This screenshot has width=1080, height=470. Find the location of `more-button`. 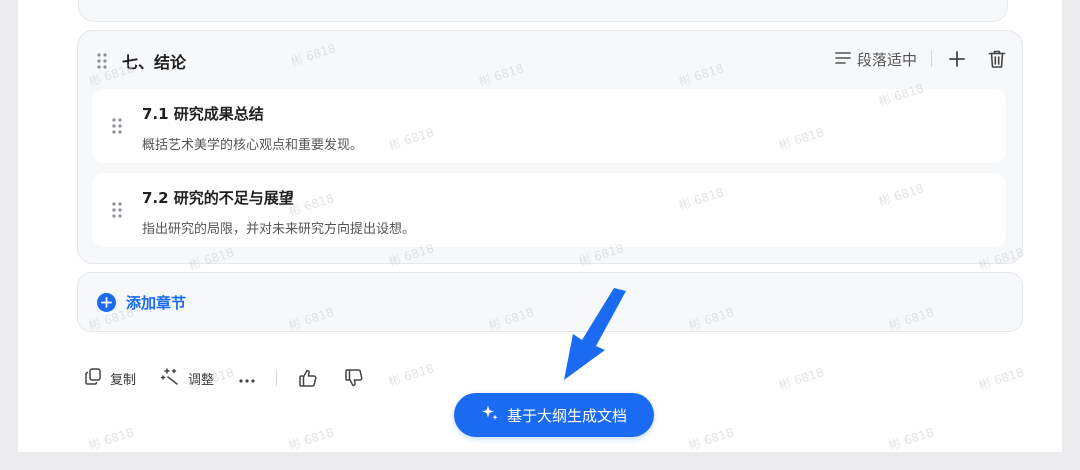

more-button is located at coordinates (247, 378).